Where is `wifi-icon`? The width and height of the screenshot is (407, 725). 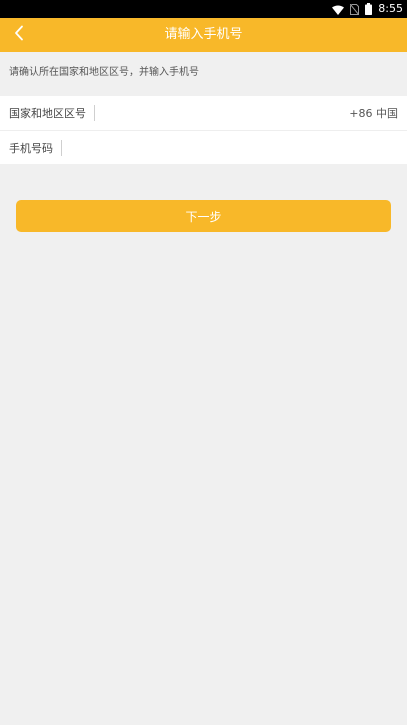 wifi-icon is located at coordinates (338, 9).